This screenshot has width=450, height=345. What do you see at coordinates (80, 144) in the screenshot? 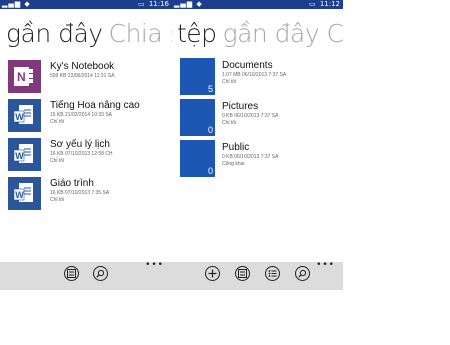
I see `file-name: Sơ yếu lý lịch` at bounding box center [80, 144].